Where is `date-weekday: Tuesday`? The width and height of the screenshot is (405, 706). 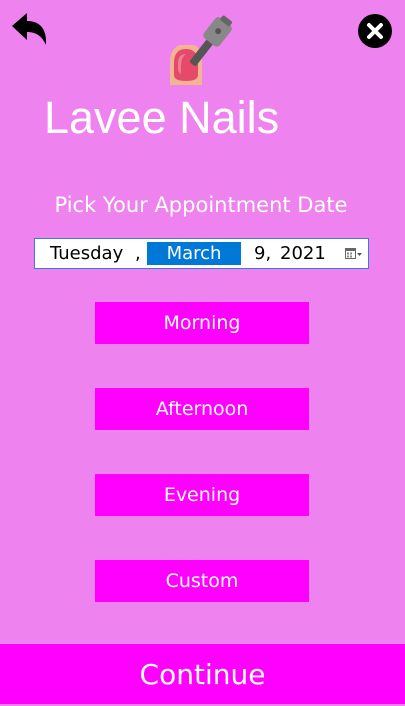 date-weekday: Tuesday is located at coordinates (86, 253).